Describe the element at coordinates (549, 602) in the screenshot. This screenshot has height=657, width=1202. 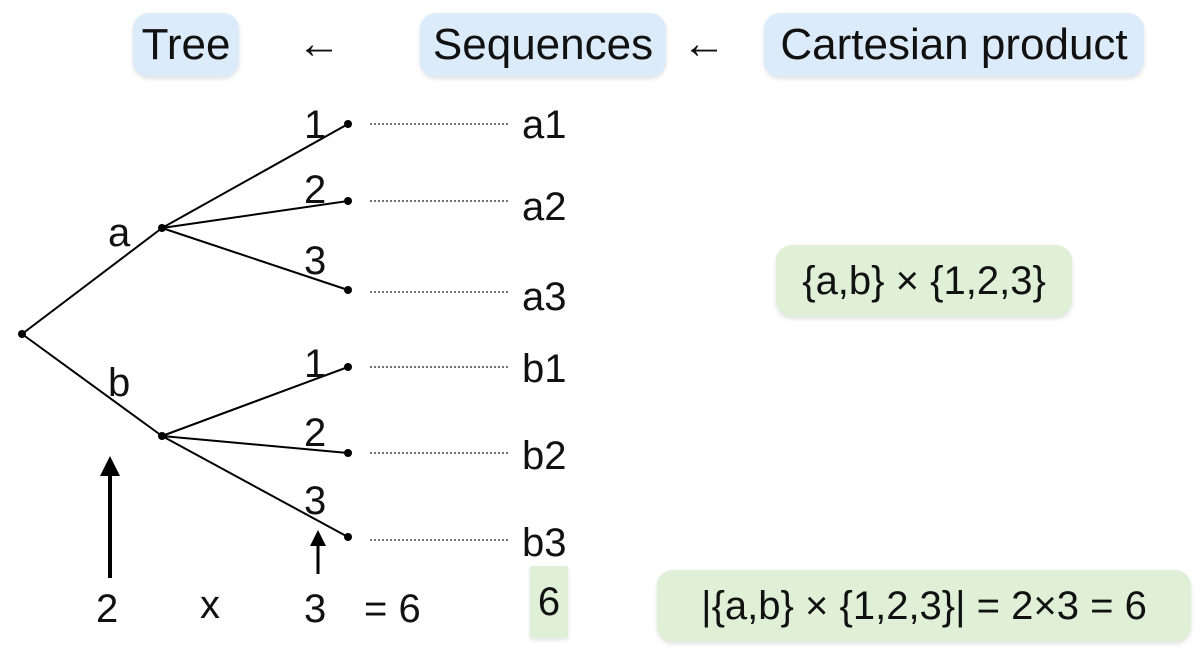
I see `sequence-count-box: 6` at that location.